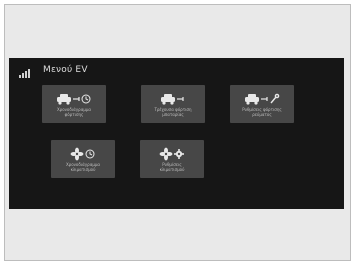 The image size is (356, 266). I want to click on climate-schedule-button: Χρονοδιάγραμμα κλιματισμού, so click(83, 159).